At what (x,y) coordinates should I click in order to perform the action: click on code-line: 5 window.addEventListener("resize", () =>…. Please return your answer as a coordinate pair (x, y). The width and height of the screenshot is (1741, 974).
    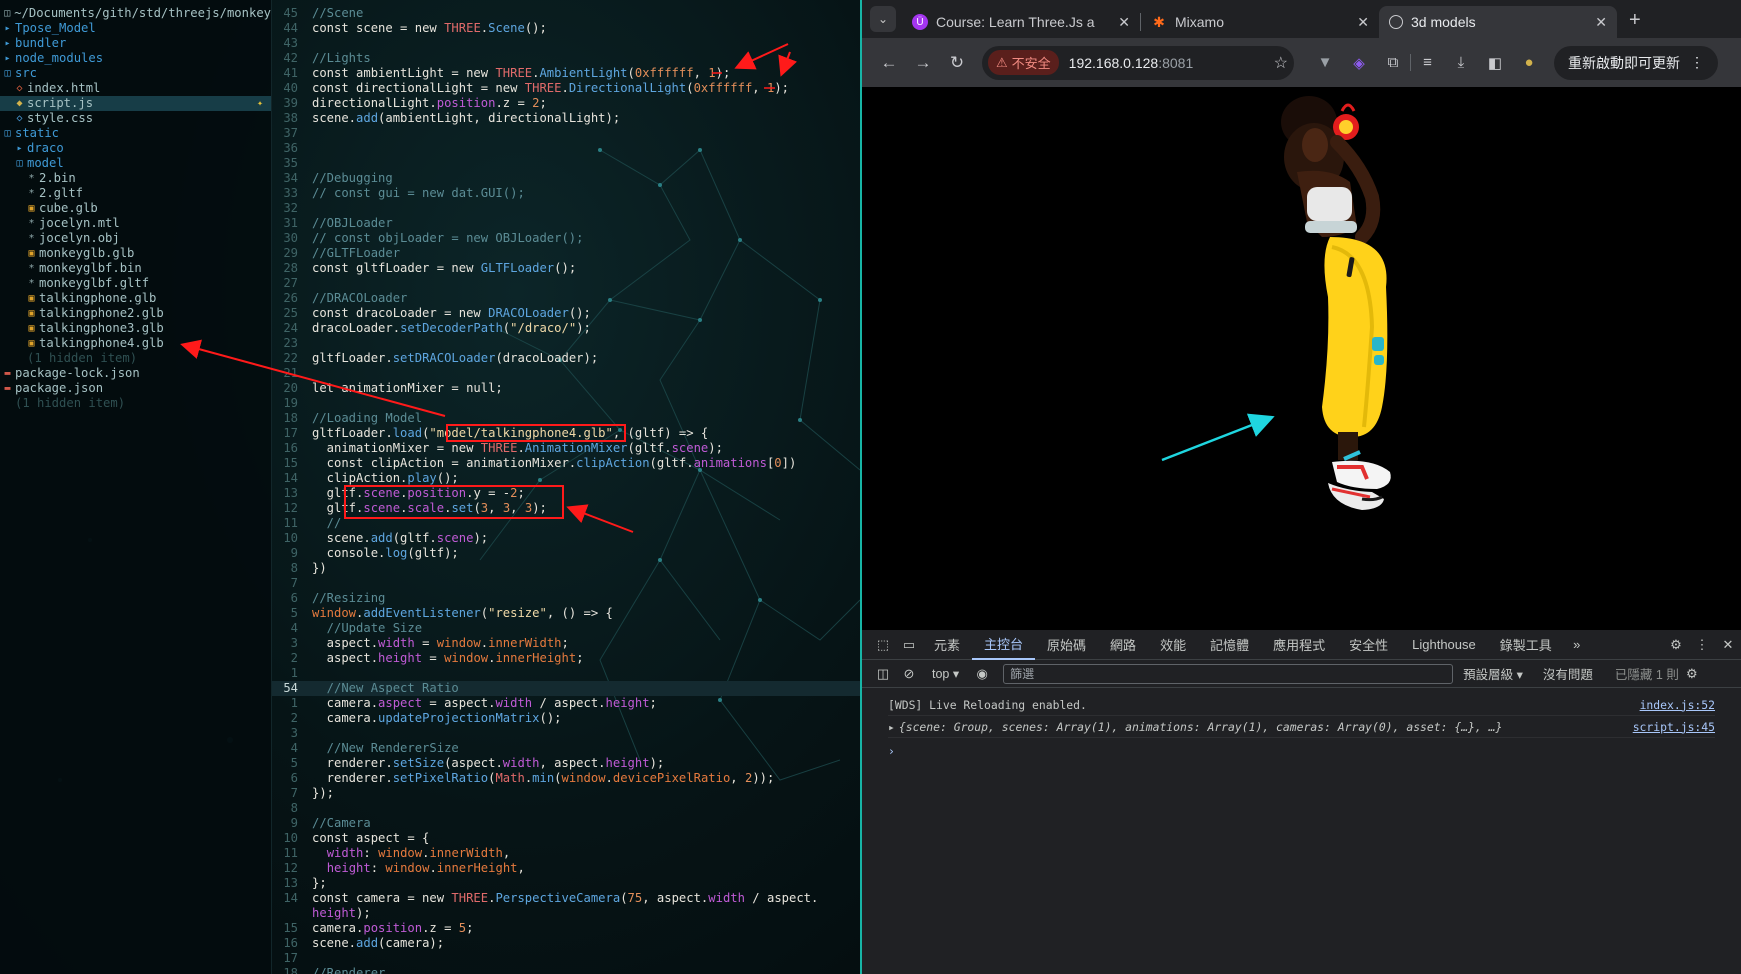
    Looking at the image, I should click on (566, 613).